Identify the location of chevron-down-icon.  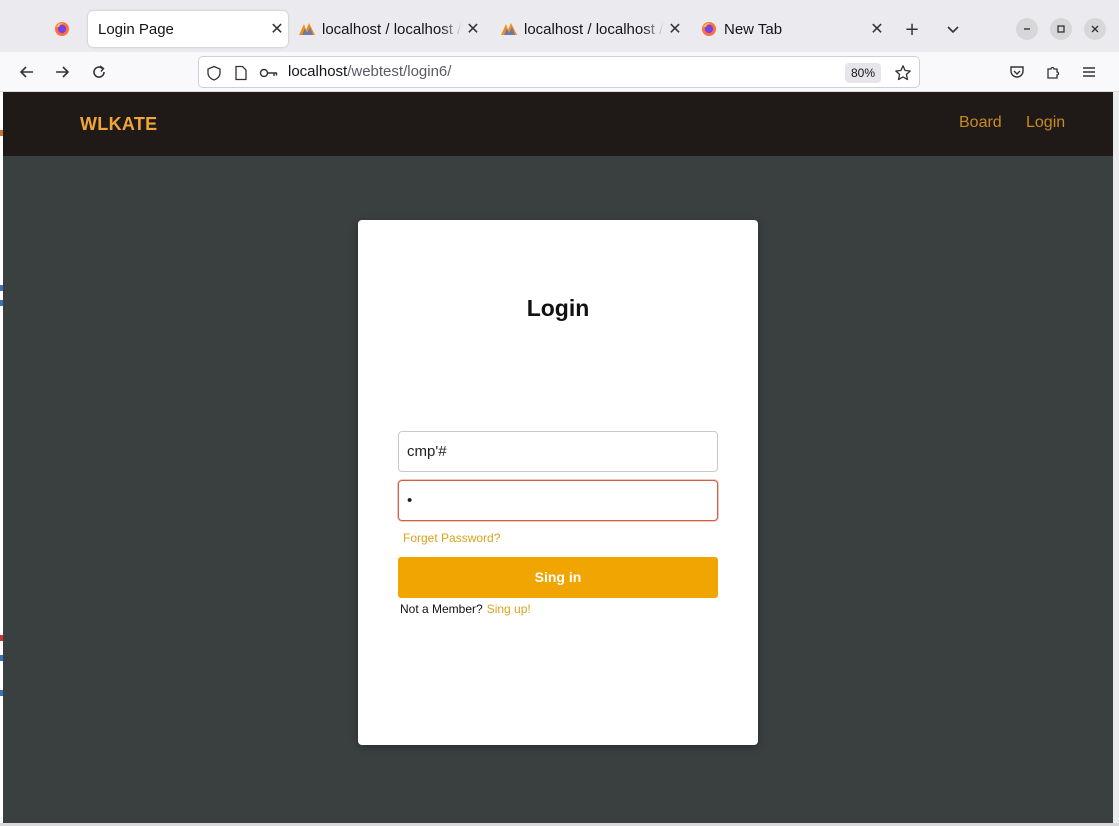
(953, 30).